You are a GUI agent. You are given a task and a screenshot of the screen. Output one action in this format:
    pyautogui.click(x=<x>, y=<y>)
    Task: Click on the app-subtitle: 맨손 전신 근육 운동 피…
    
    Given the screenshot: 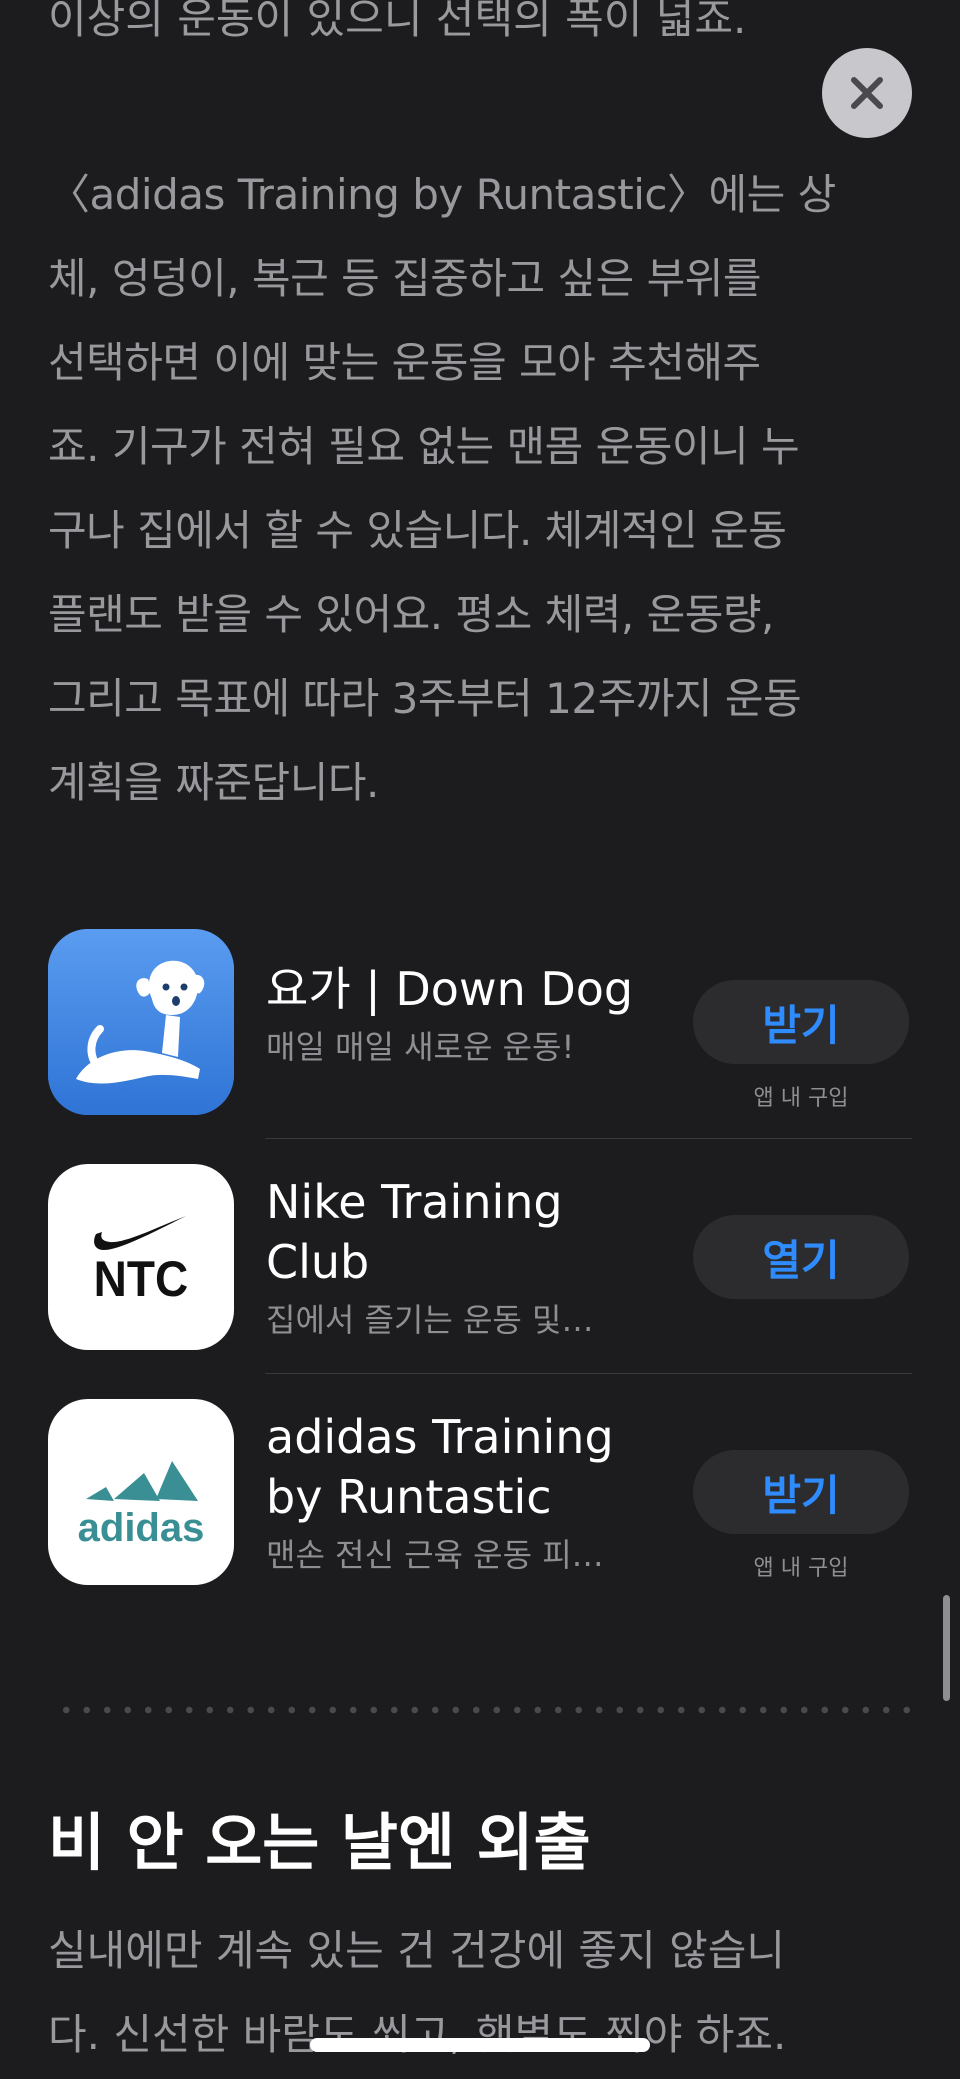 What is the action you would take?
    pyautogui.click(x=435, y=1555)
    